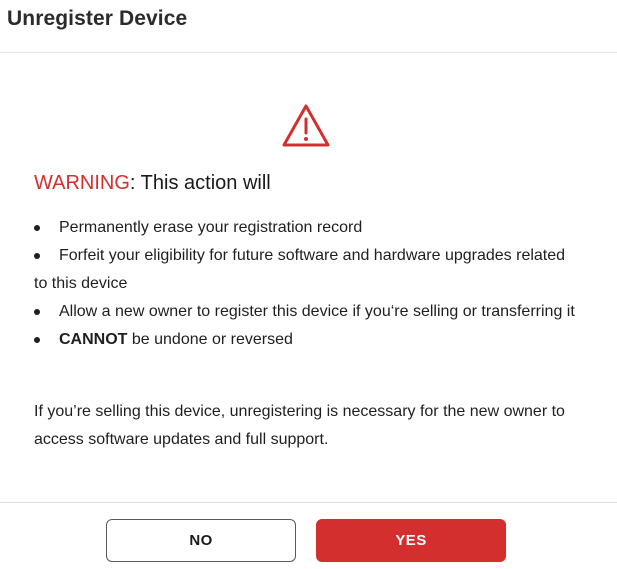 The width and height of the screenshot is (617, 569). Describe the element at coordinates (306, 125) in the screenshot. I see `warning-triangle-icon` at that location.